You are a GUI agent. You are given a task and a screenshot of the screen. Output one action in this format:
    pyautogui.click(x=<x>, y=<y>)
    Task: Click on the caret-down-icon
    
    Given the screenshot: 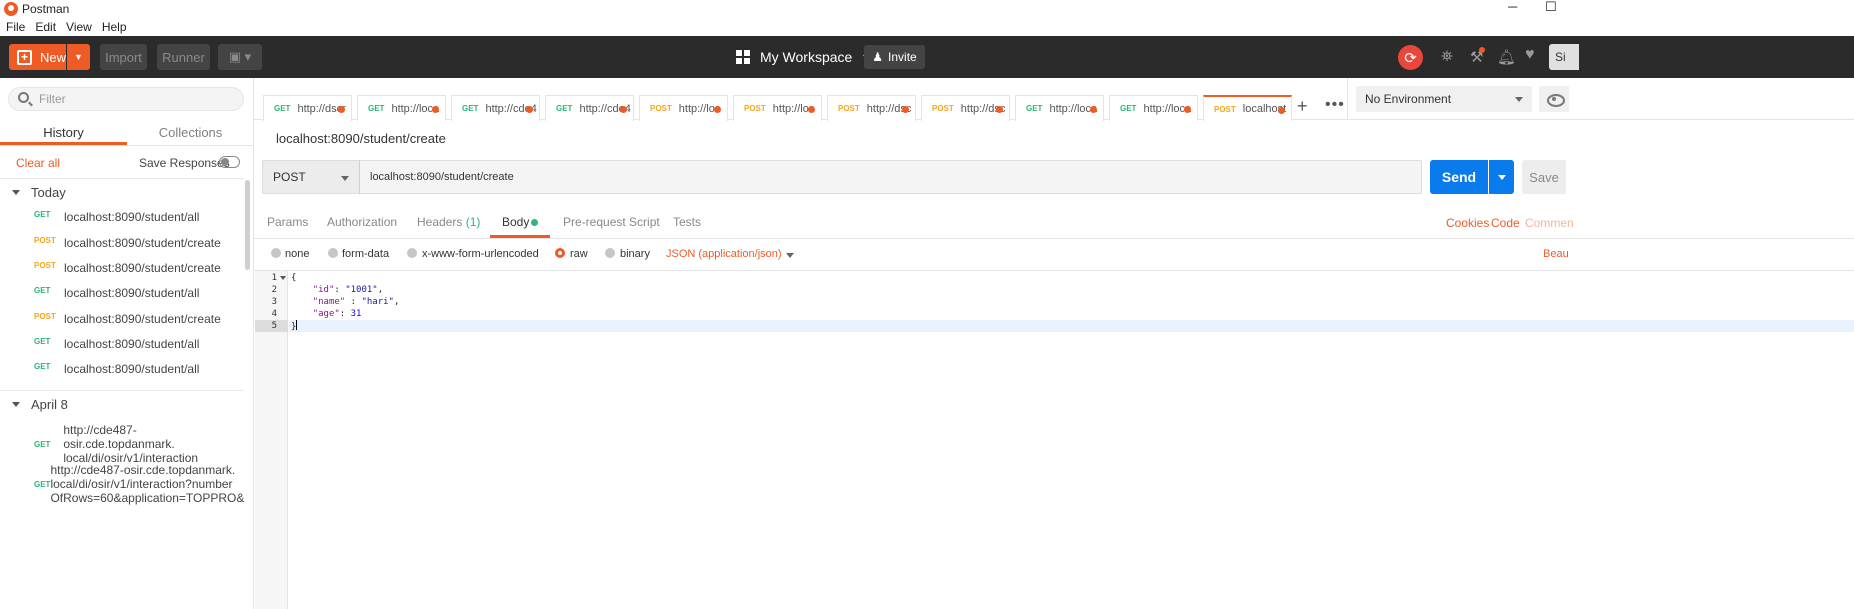 What is the action you would take?
    pyautogui.click(x=16, y=192)
    